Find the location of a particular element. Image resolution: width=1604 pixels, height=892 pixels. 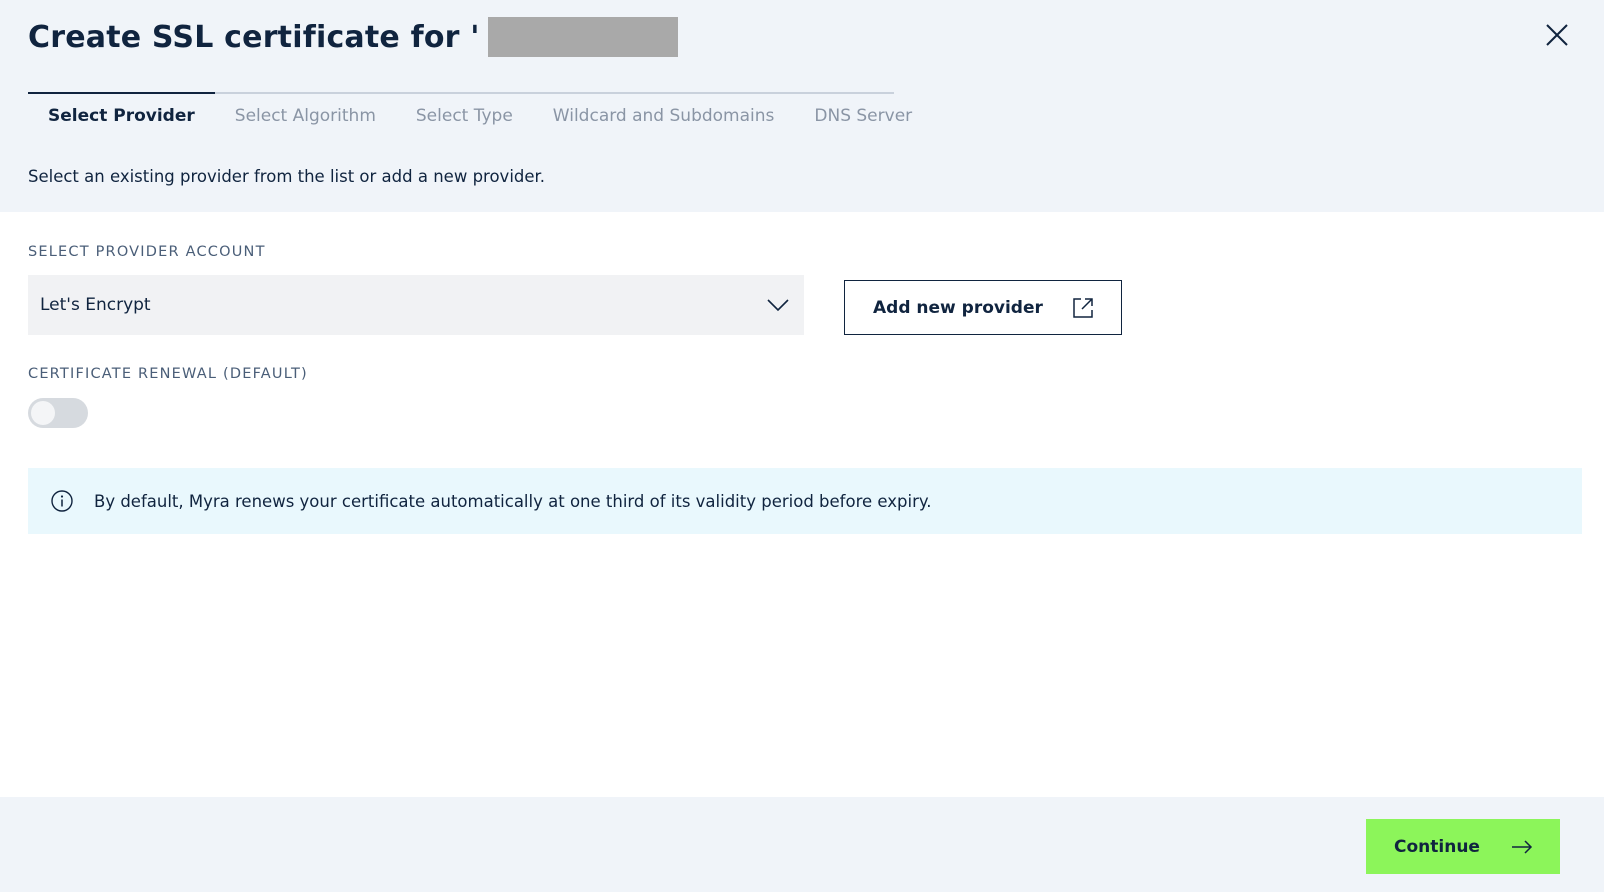

toggle-knob is located at coordinates (43, 413).